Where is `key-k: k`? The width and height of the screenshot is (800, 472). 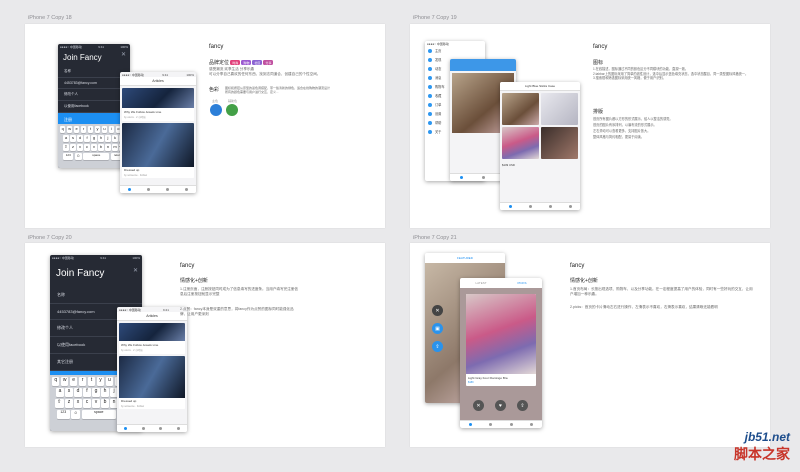 key-k: k is located at coordinates (115, 138).